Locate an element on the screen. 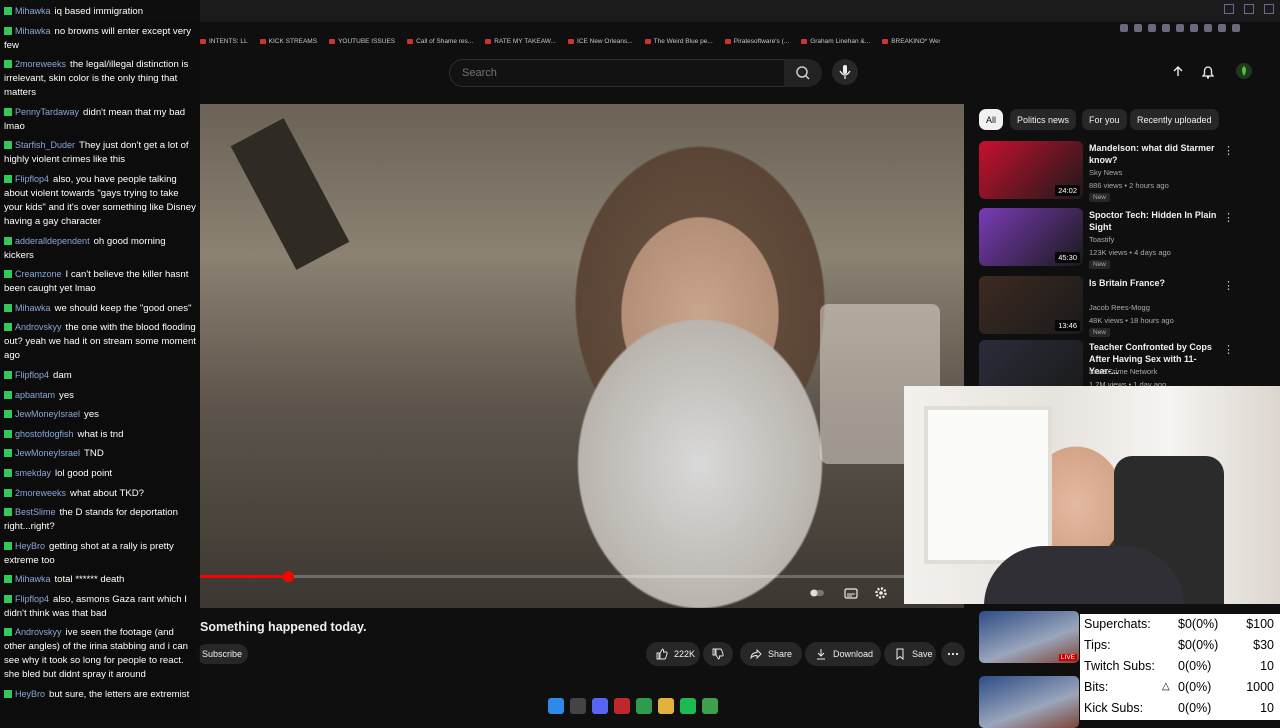 This screenshot has width=1280, height=728. chat-text: TND is located at coordinates (94, 454).